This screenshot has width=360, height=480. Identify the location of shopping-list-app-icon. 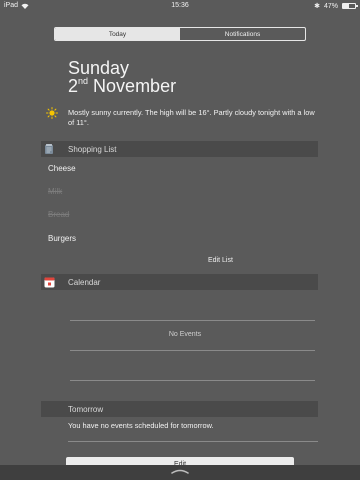
(49, 149).